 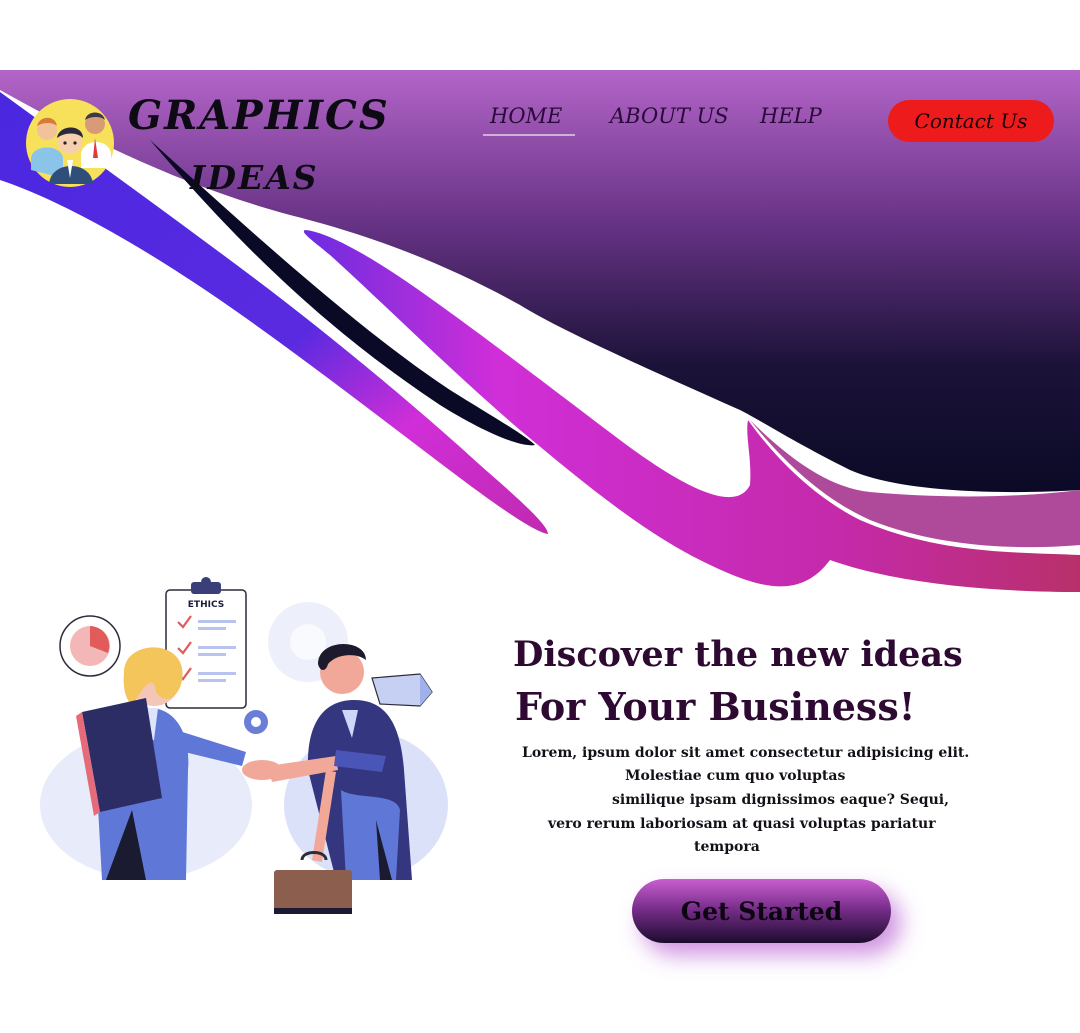 What do you see at coordinates (791, 116) in the screenshot?
I see `nav-help-link: HELP` at bounding box center [791, 116].